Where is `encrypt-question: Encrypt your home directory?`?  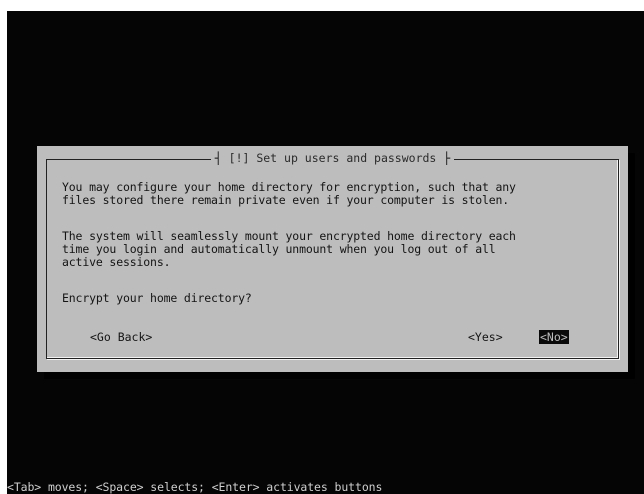 encrypt-question: Encrypt your home directory? is located at coordinates (157, 298).